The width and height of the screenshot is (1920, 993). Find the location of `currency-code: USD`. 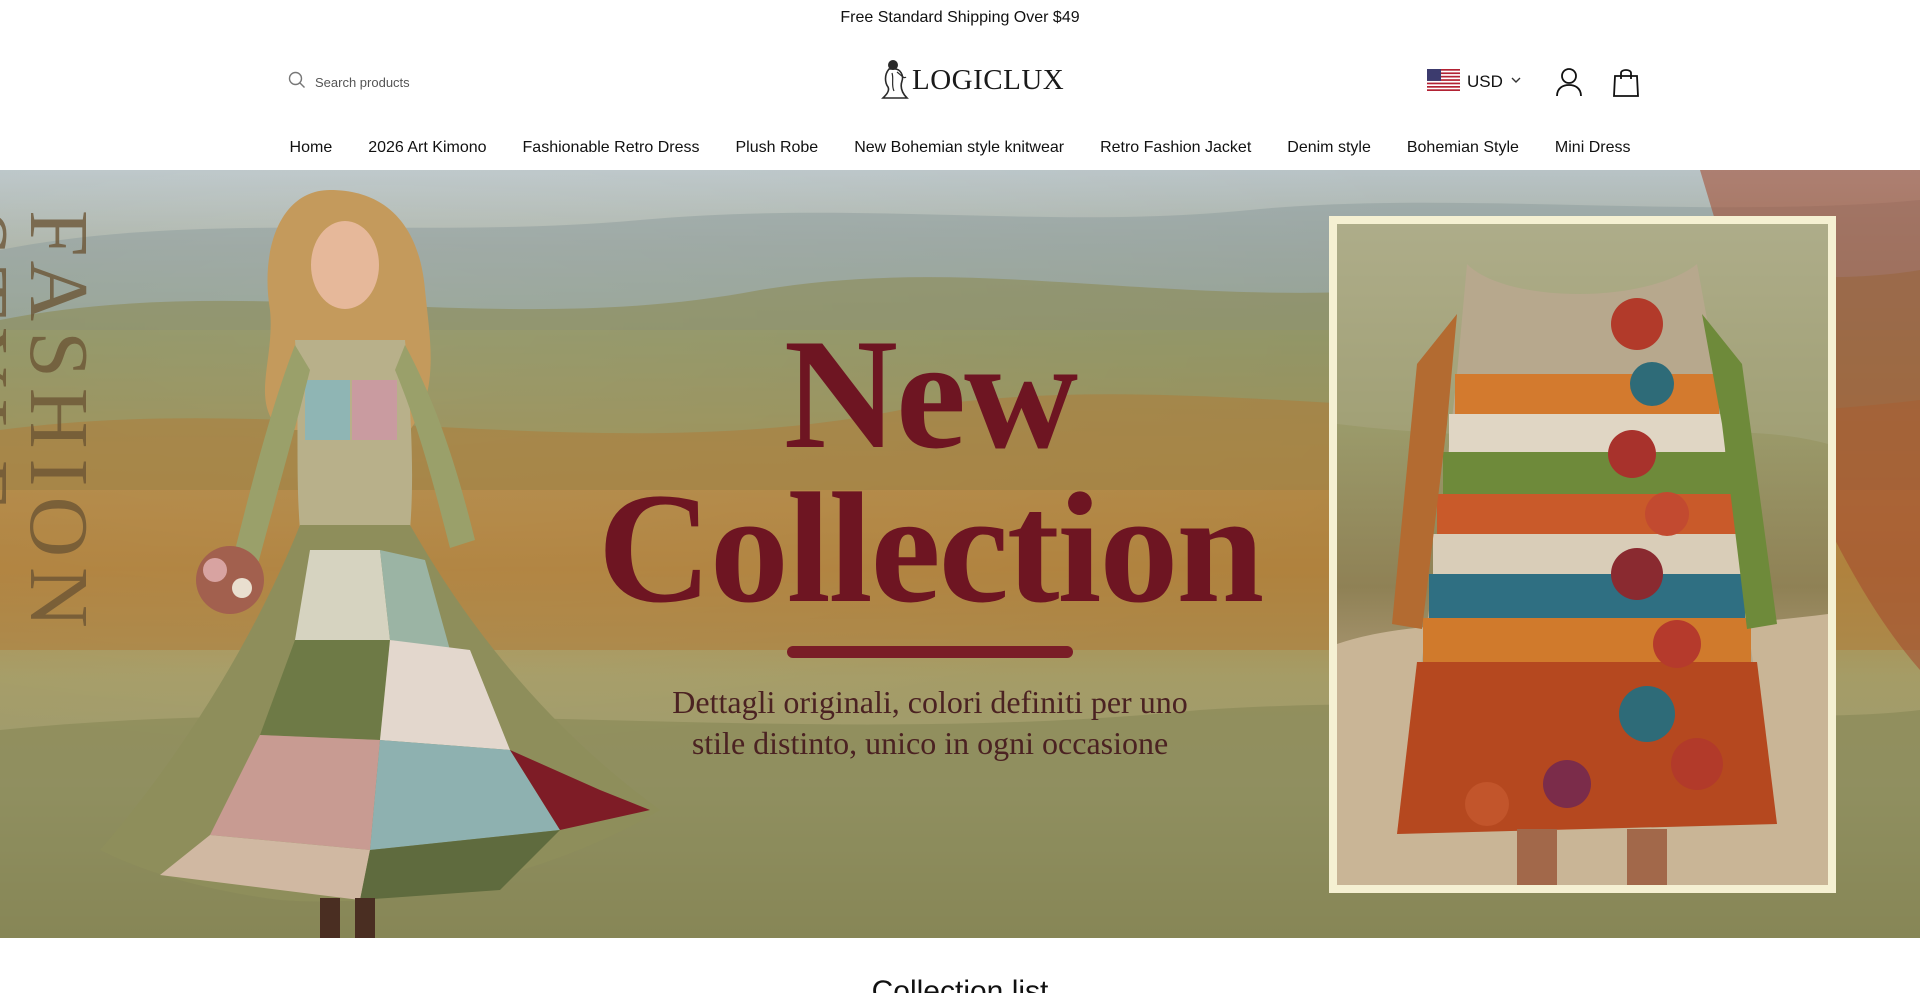

currency-code: USD is located at coordinates (1485, 81).